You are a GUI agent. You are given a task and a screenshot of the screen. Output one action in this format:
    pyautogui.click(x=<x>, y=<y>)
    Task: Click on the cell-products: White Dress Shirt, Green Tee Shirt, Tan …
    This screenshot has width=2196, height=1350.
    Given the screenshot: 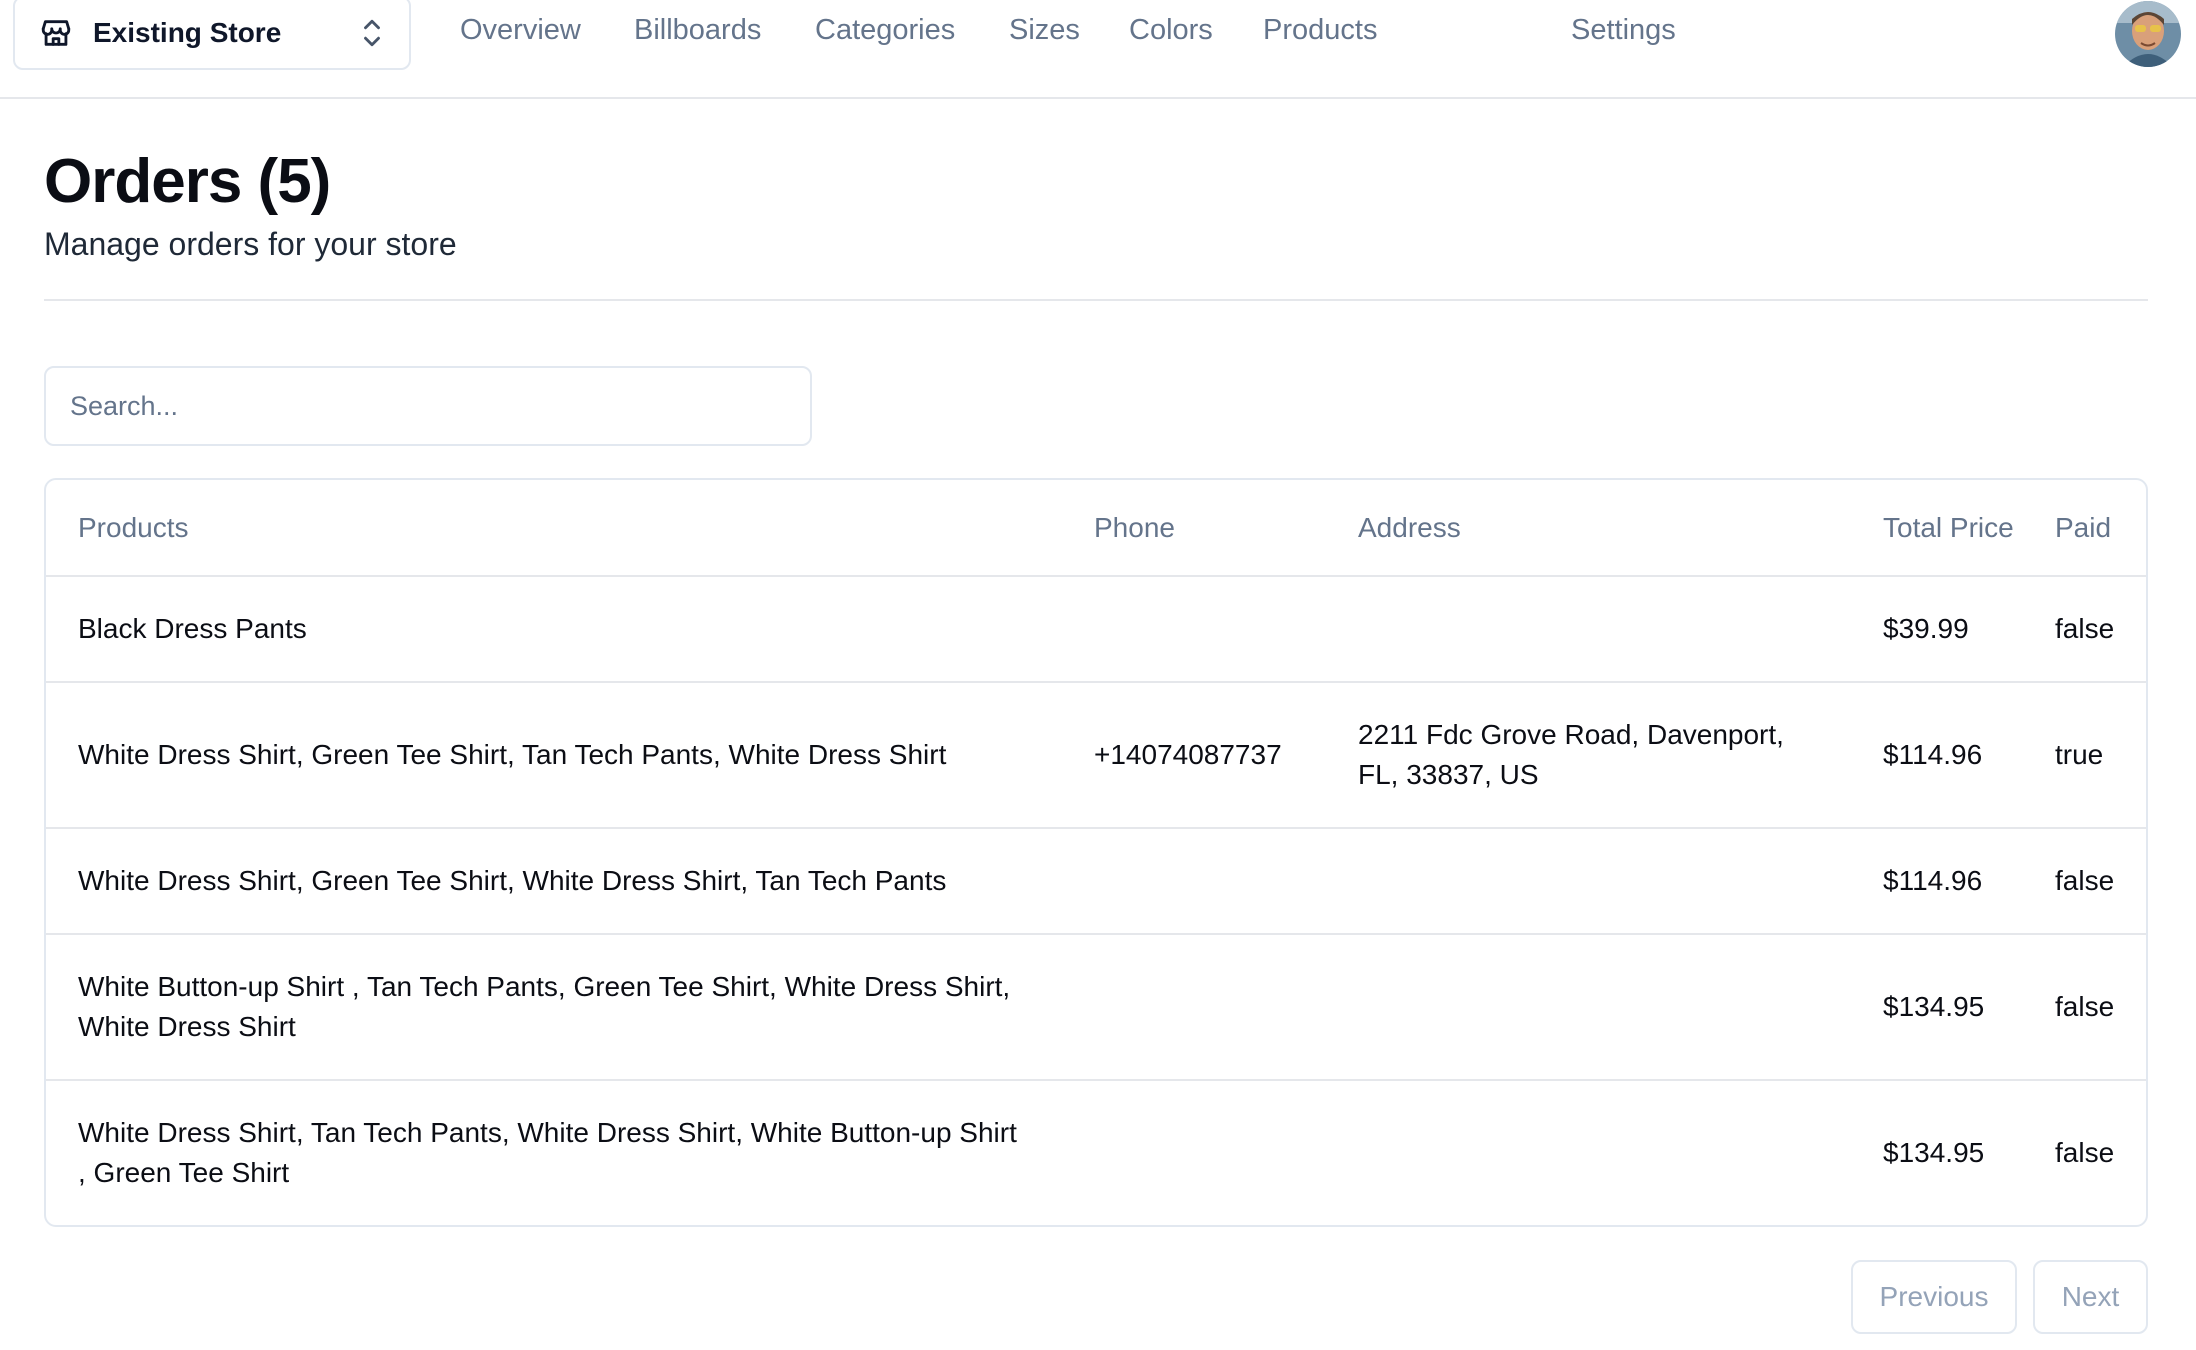 What is the action you would take?
    pyautogui.click(x=512, y=754)
    